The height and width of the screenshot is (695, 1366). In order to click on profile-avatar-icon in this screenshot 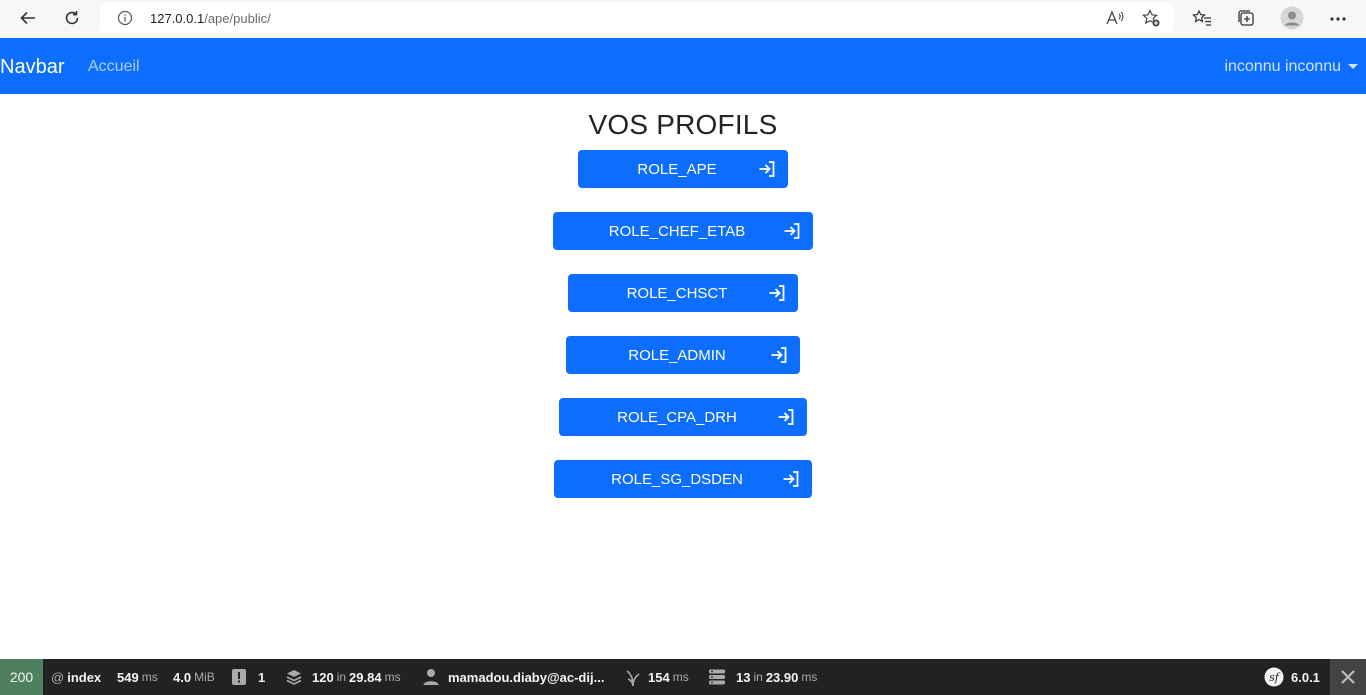, I will do `click(1292, 18)`.